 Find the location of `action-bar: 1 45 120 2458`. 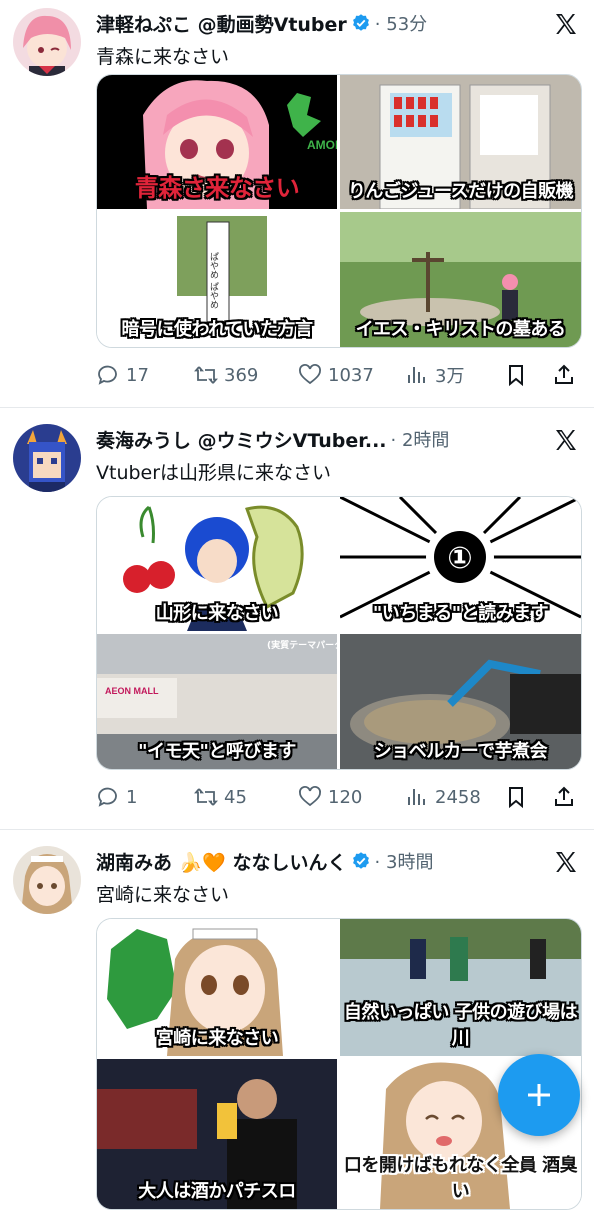

action-bar: 1 45 120 2458 is located at coordinates (341, 797).